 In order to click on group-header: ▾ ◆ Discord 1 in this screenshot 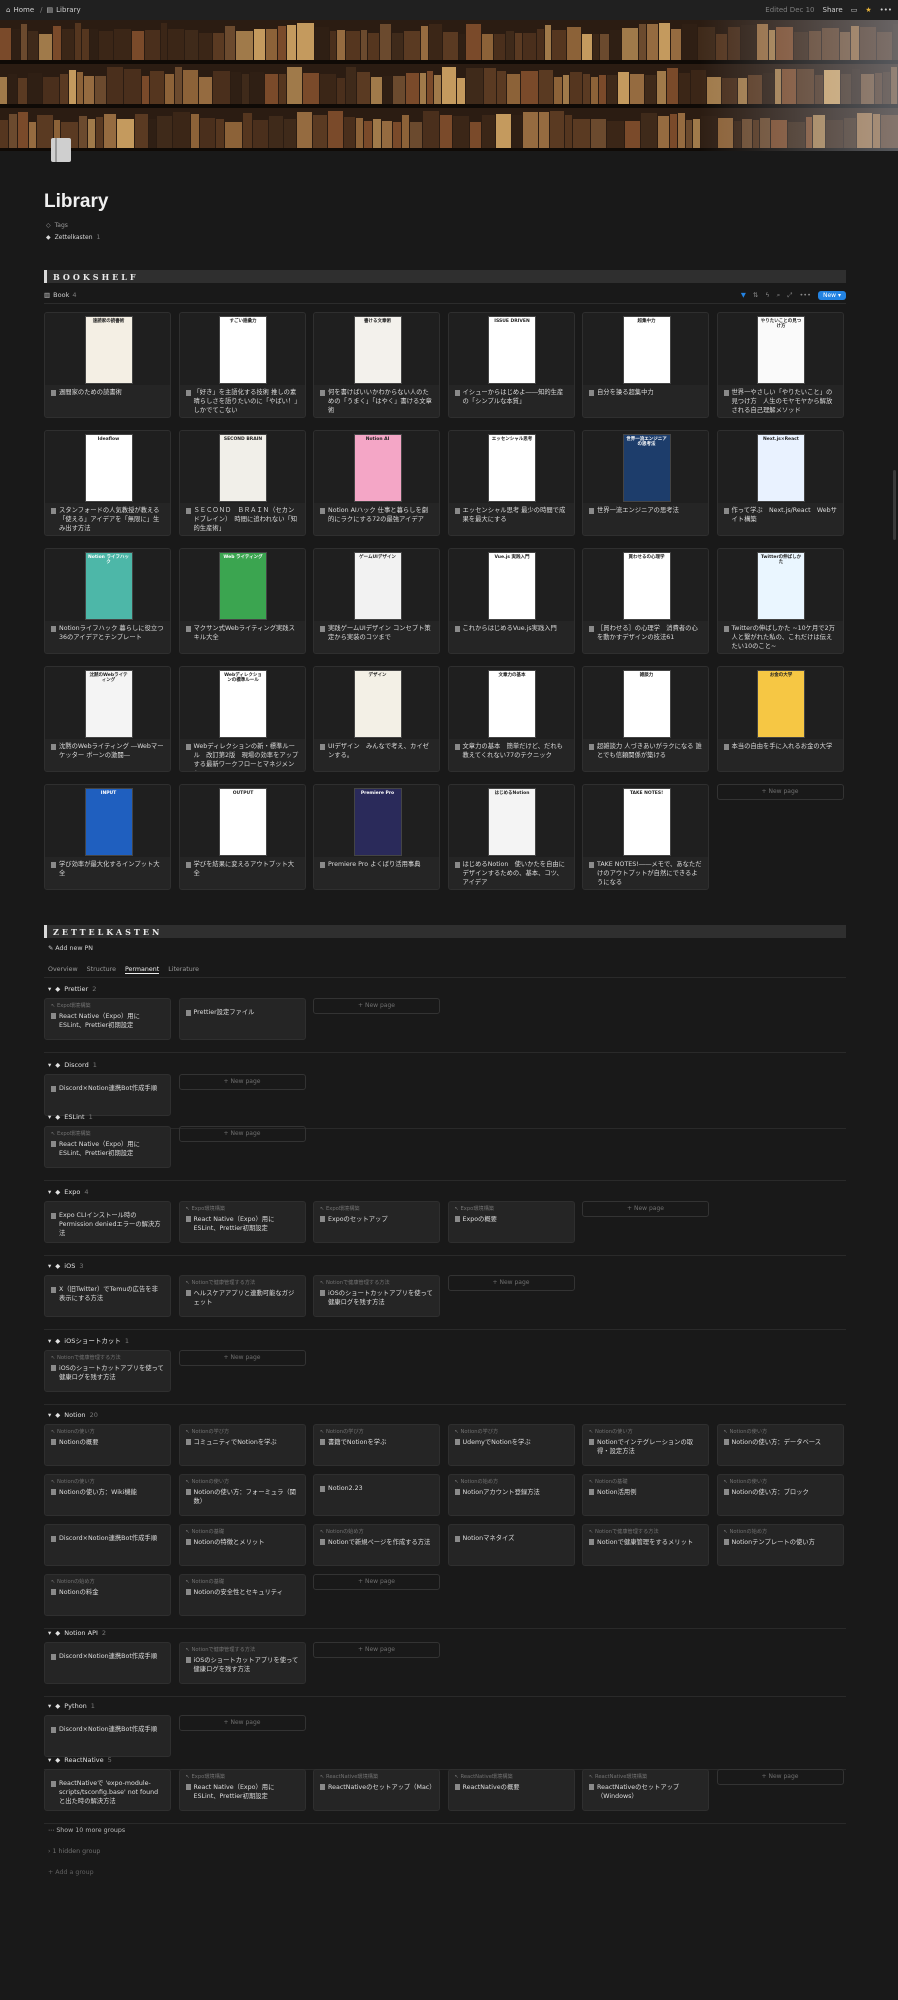, I will do `click(72, 1065)`.